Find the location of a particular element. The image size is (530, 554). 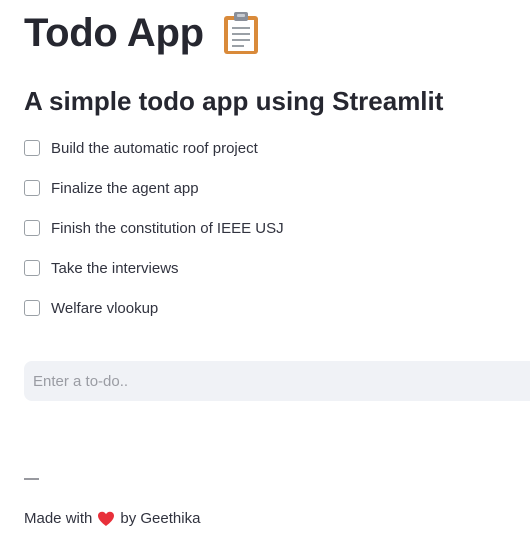

page-subtitle: A simple todo app using Streamlit is located at coordinates (234, 101).